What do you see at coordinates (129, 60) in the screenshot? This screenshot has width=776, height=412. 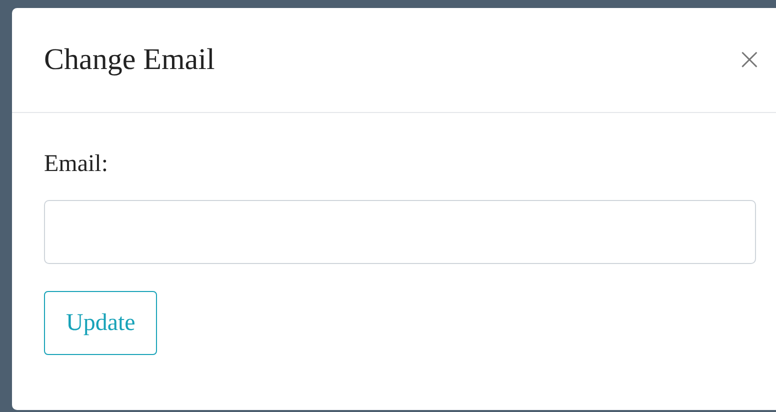 I see `dialog-title: Change Email` at bounding box center [129, 60].